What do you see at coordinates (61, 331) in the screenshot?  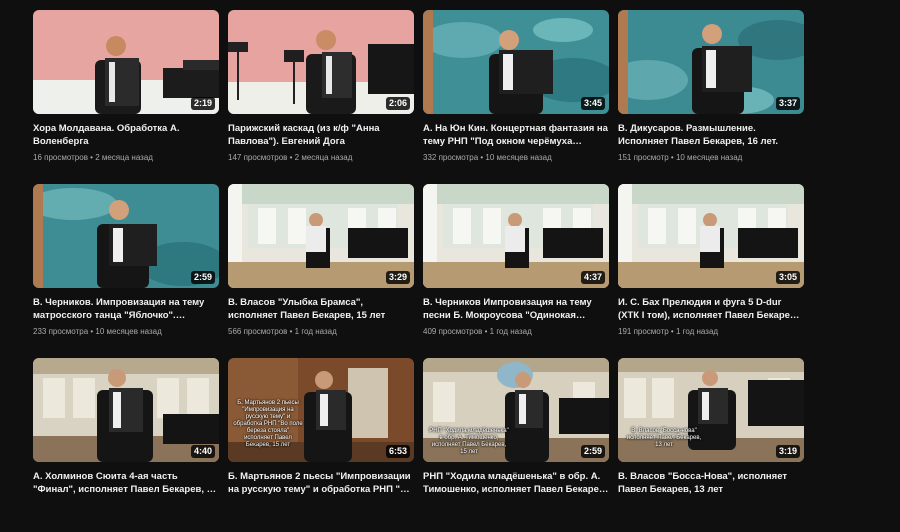 I see `view-count: 233 просмотра` at bounding box center [61, 331].